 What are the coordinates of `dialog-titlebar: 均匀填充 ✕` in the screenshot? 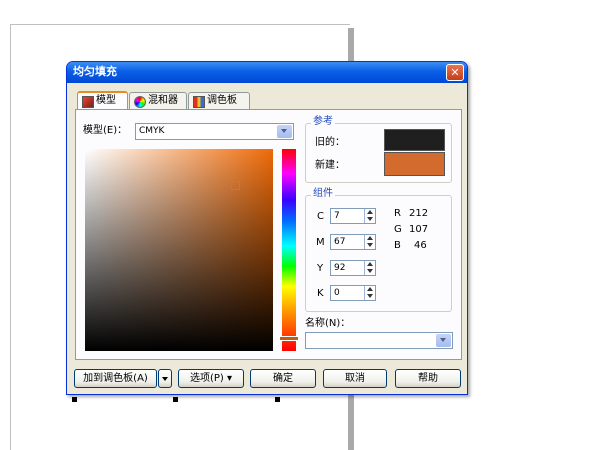 It's located at (267, 72).